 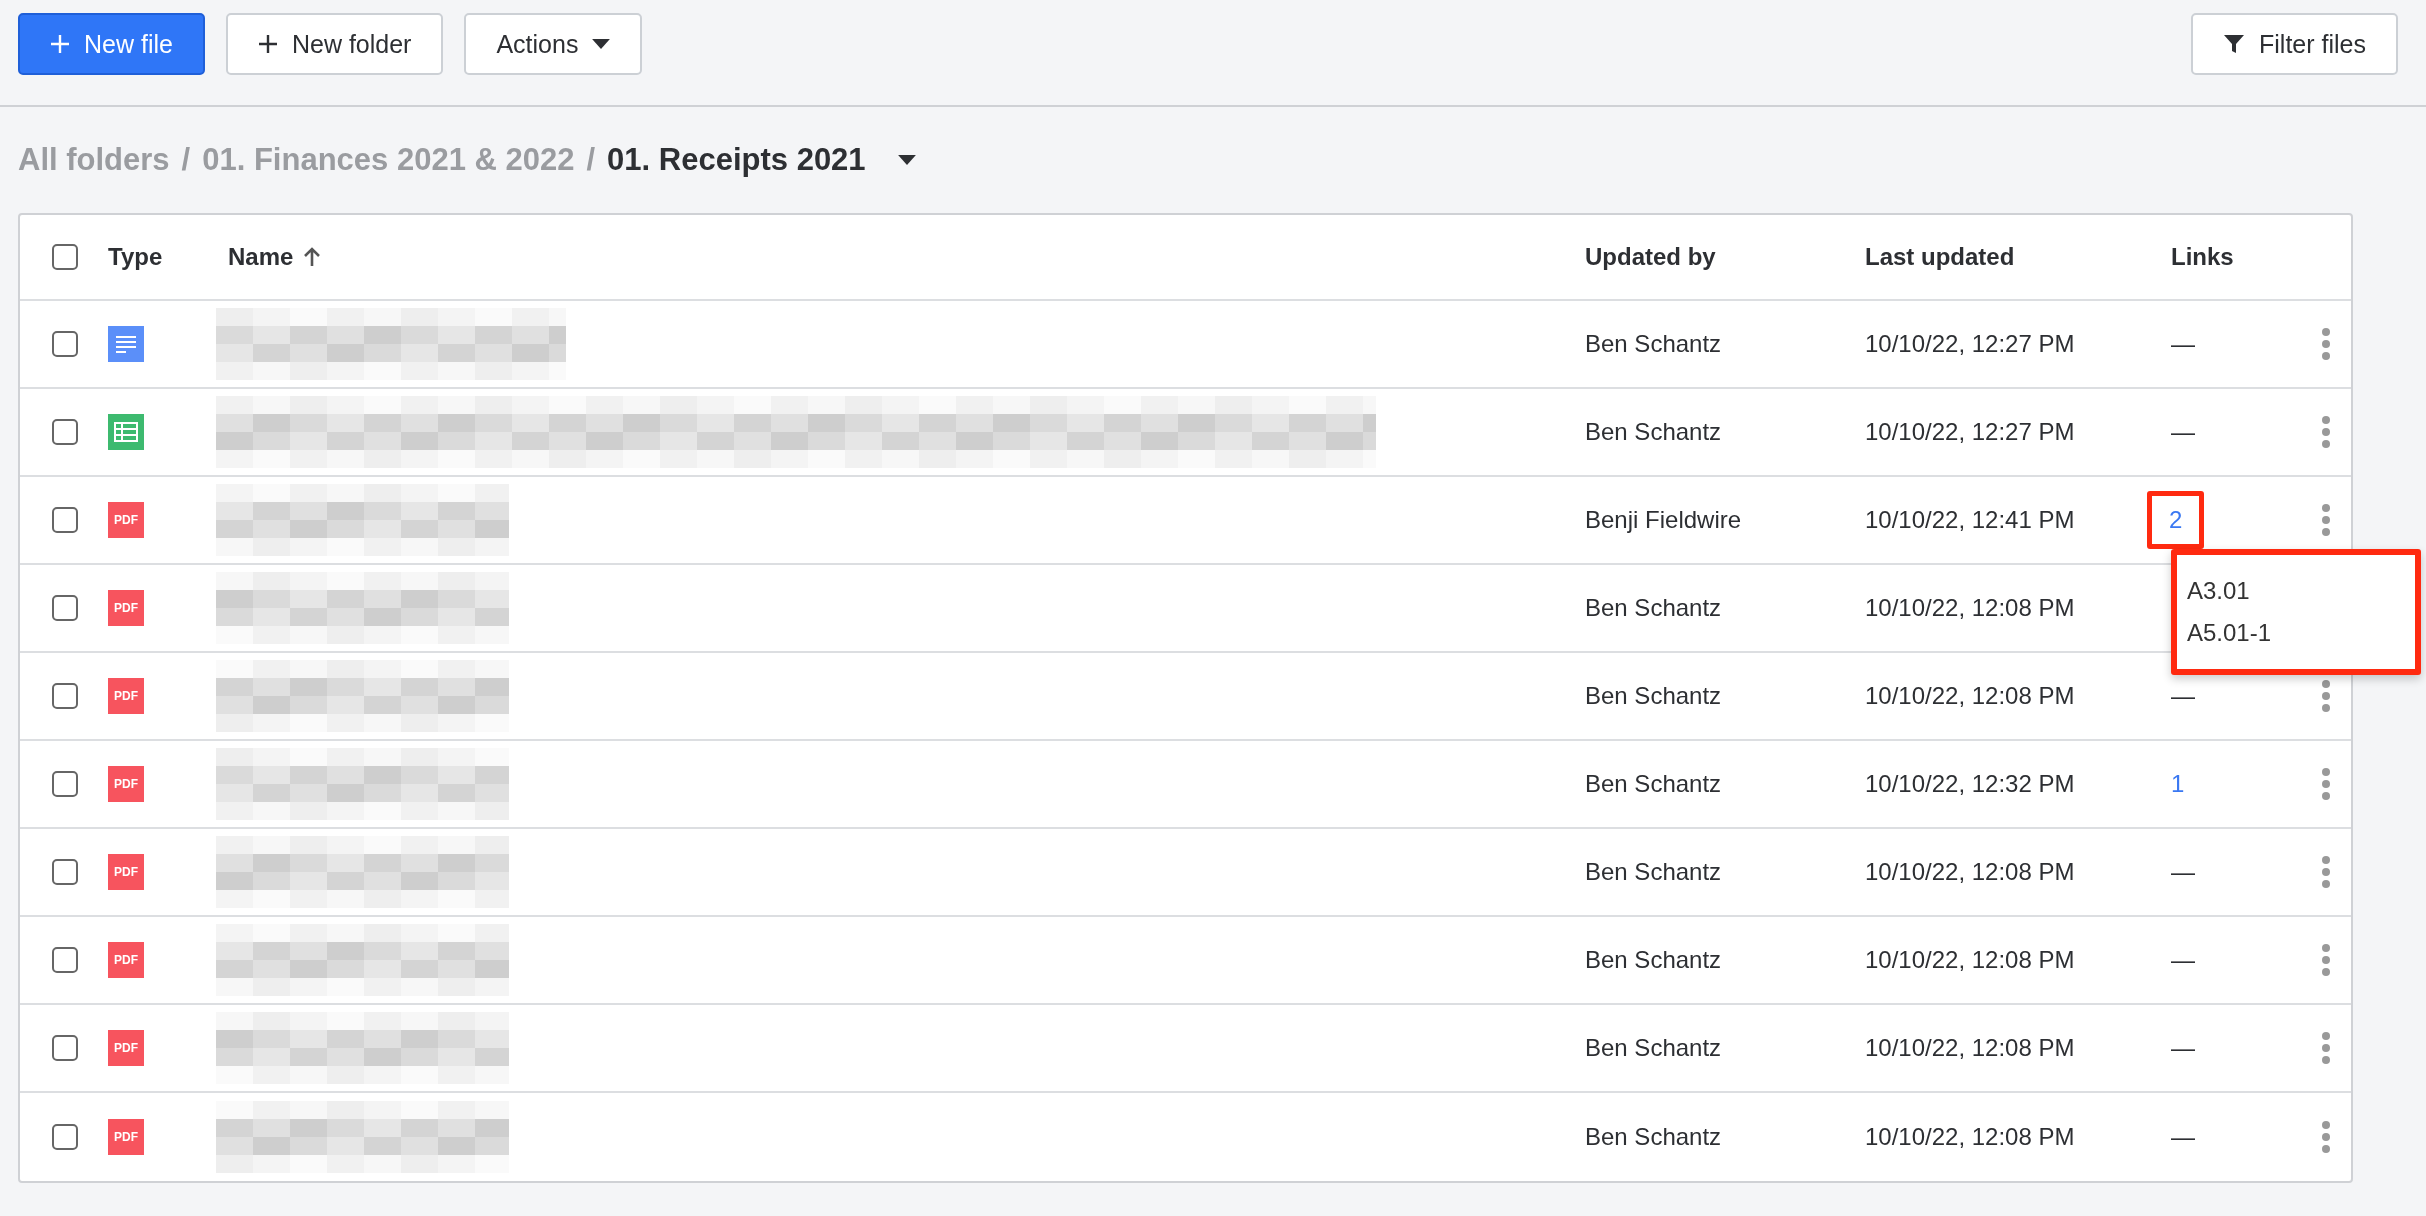 I want to click on select-all-checkbox, so click(x=65, y=257).